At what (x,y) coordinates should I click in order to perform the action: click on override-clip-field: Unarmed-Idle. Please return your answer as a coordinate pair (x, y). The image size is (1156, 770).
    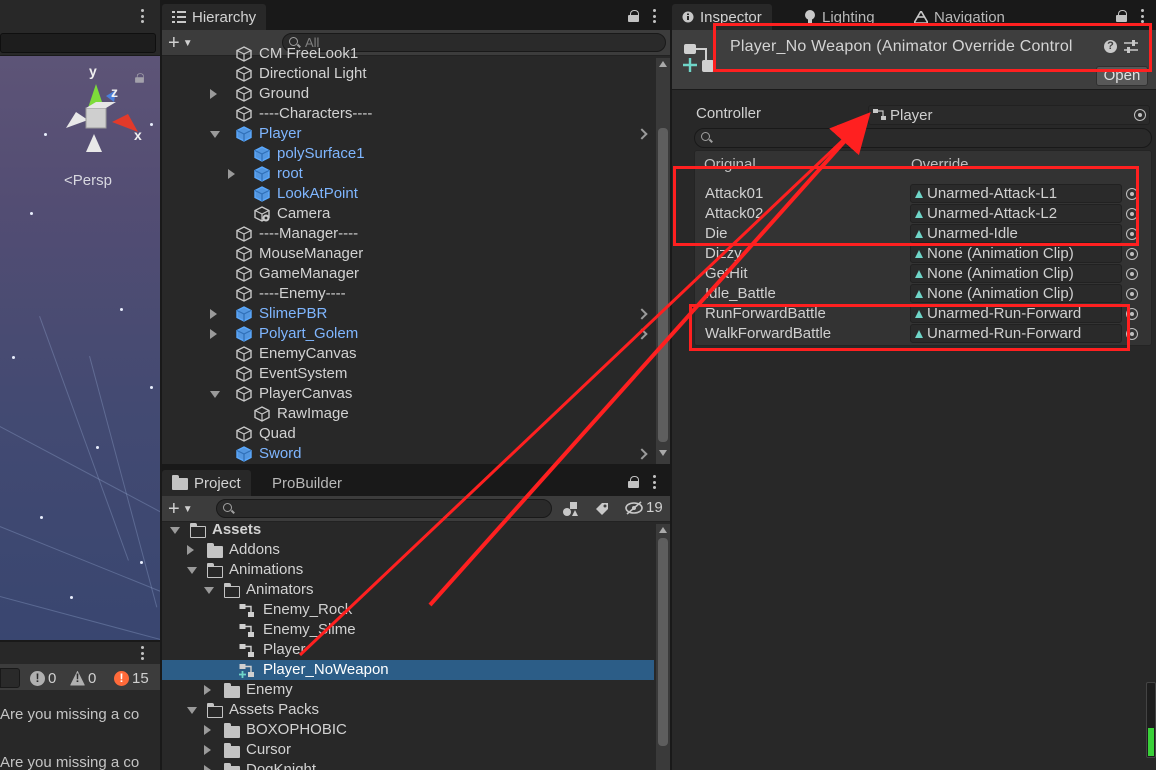
    Looking at the image, I should click on (1016, 233).